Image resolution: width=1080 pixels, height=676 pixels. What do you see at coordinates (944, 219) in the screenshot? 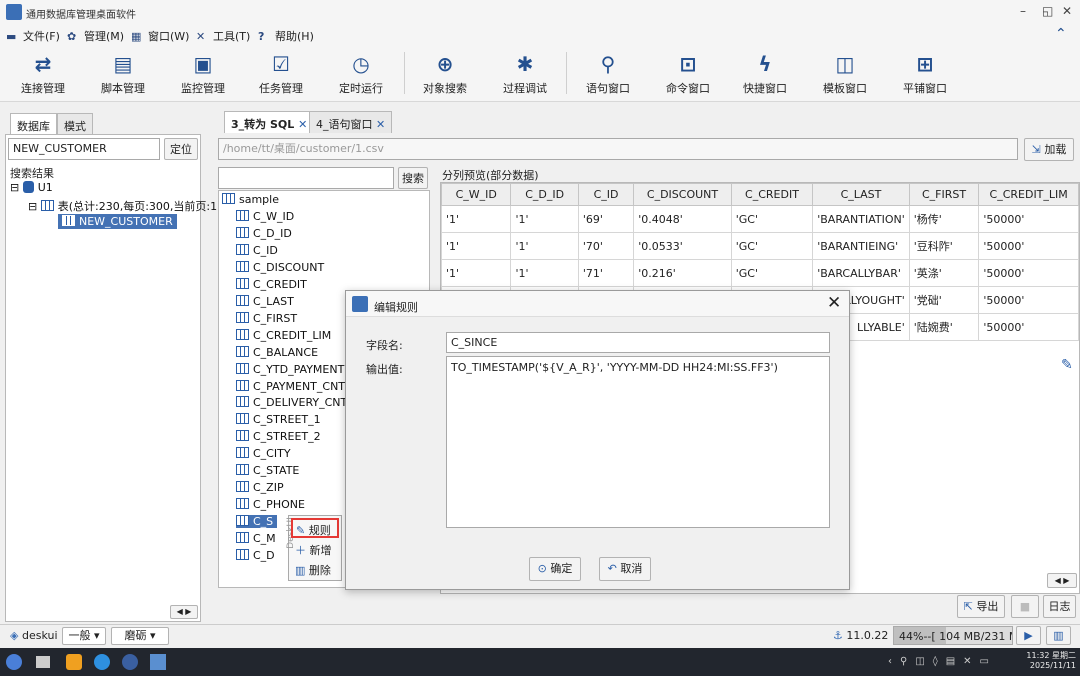
I see `preview-cell: '杨传'` at bounding box center [944, 219].